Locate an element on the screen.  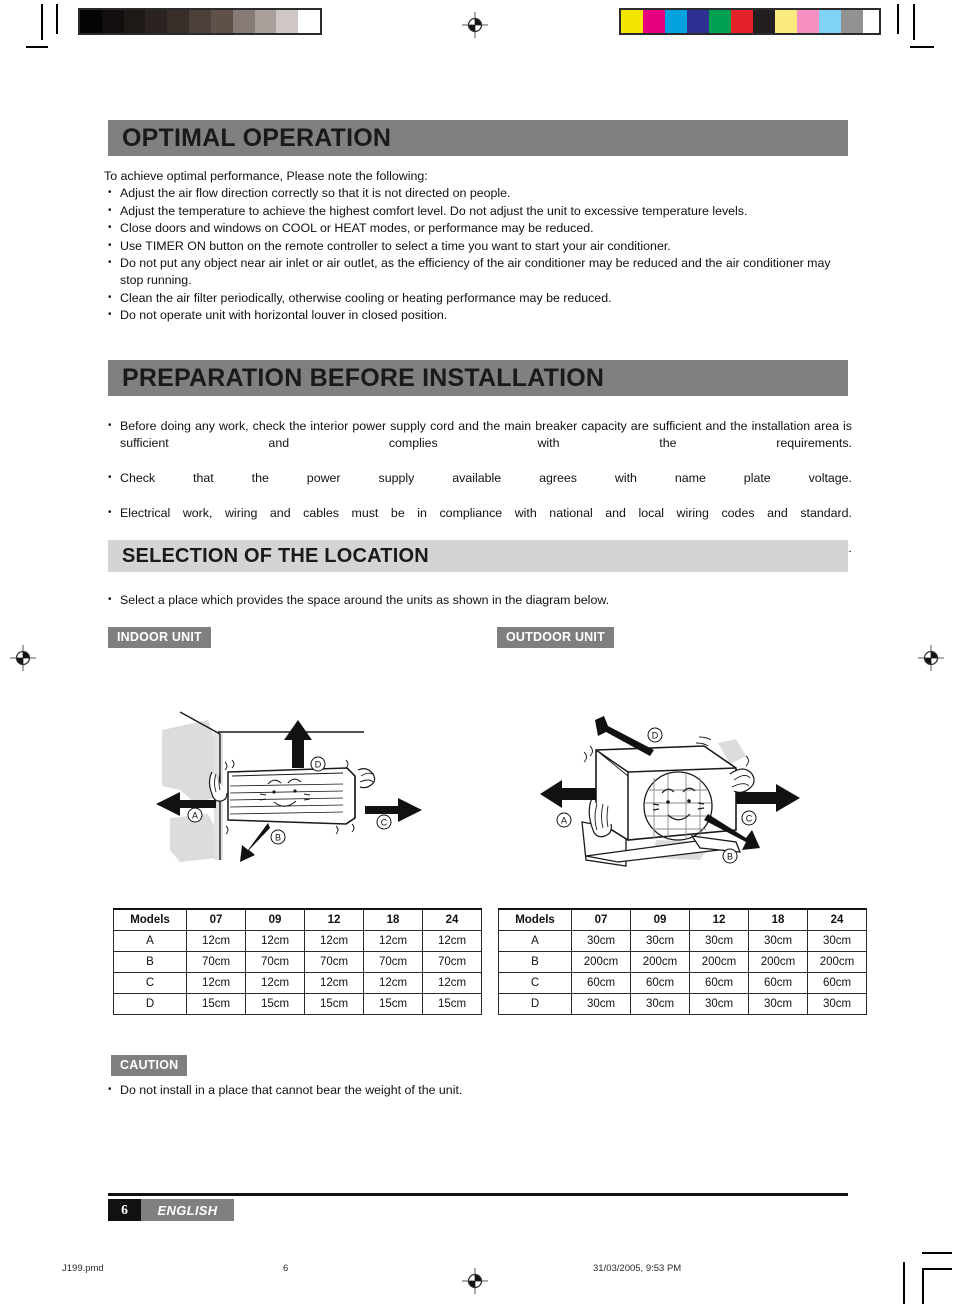
section-title: OPTIMAL OPERATION is located at coordinates (257, 137).